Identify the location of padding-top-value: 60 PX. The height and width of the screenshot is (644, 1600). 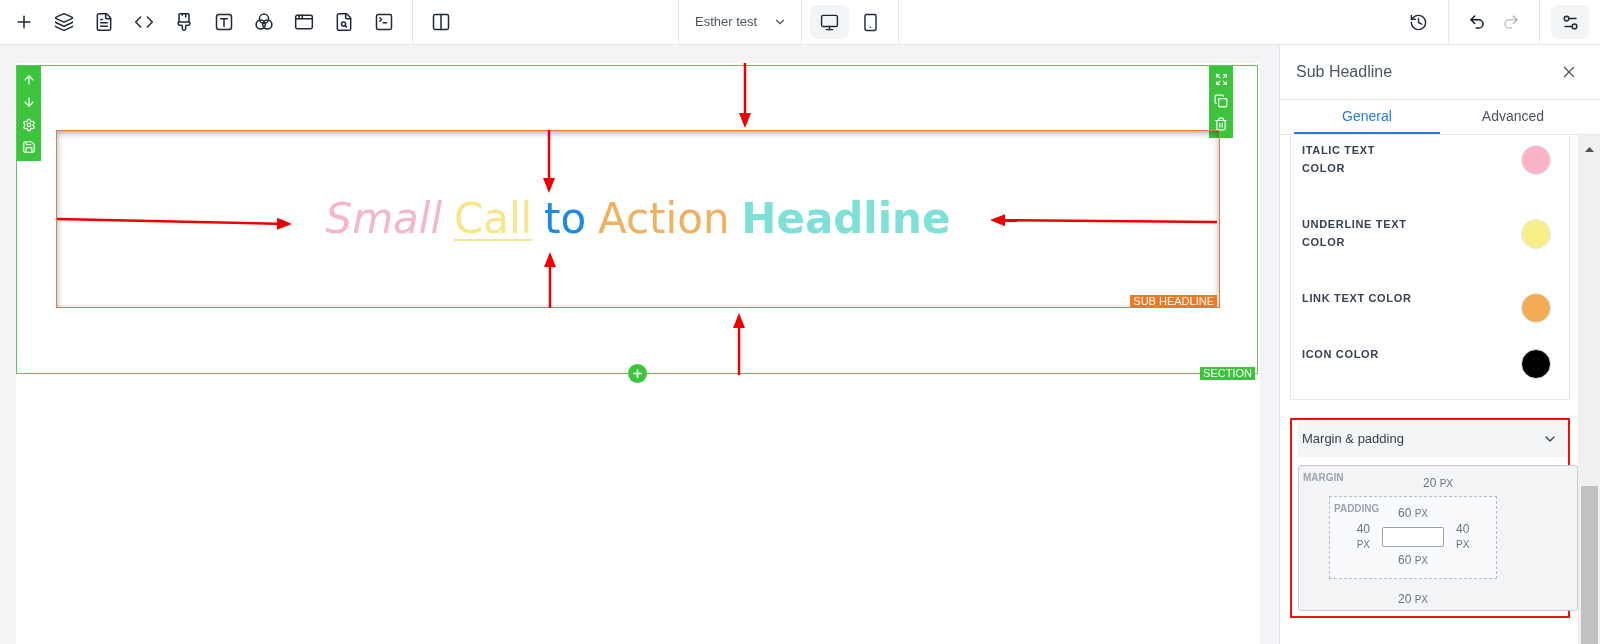
(1412, 513).